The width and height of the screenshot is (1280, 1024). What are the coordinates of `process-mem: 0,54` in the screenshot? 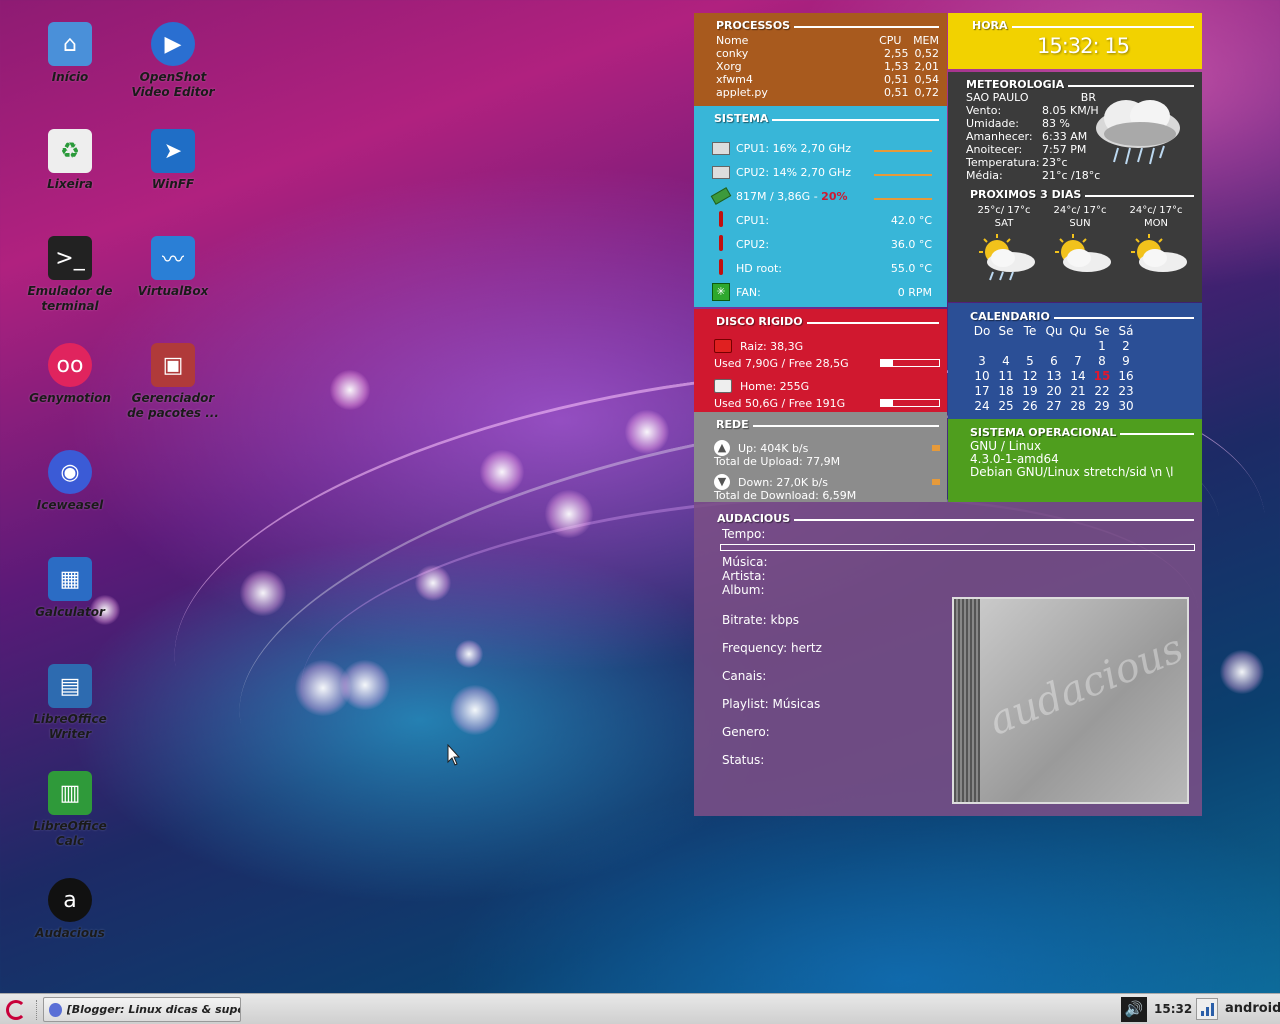 It's located at (927, 79).